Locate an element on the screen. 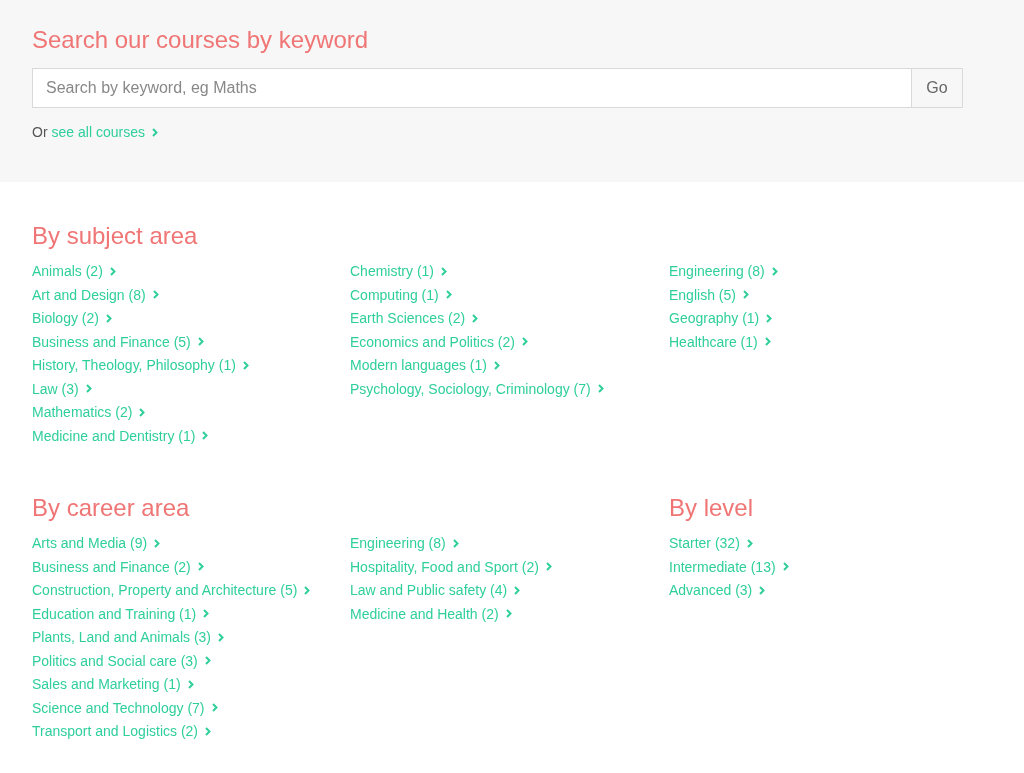 This screenshot has height=773, width=1024. category-link: Intermediate (13) is located at coordinates (729, 566).